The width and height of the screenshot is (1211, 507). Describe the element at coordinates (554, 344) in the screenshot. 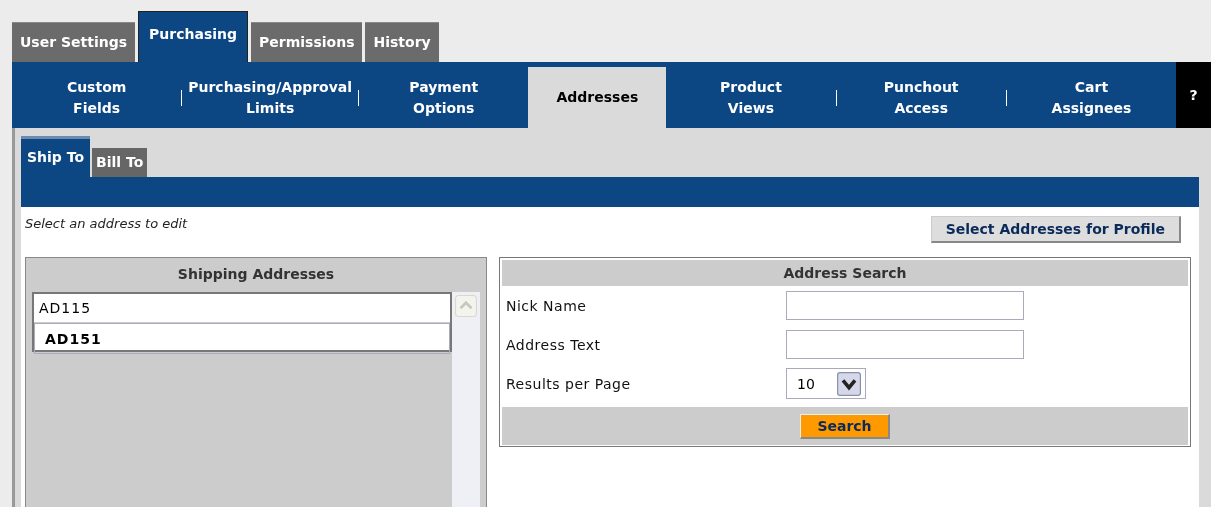

I see `field-label: Address Text` at that location.